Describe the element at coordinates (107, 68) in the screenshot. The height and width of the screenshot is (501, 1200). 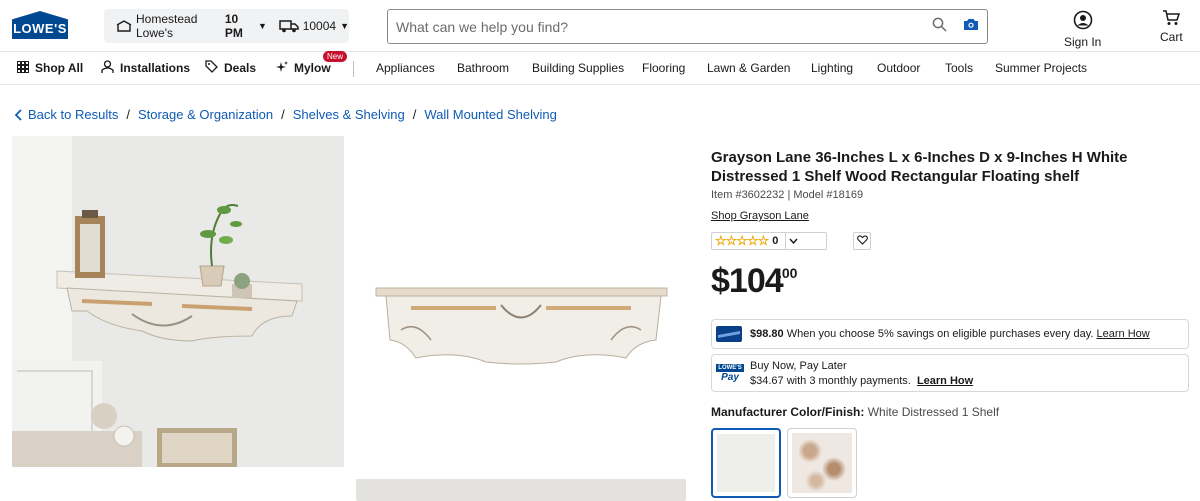
I see `installer-icon` at that location.